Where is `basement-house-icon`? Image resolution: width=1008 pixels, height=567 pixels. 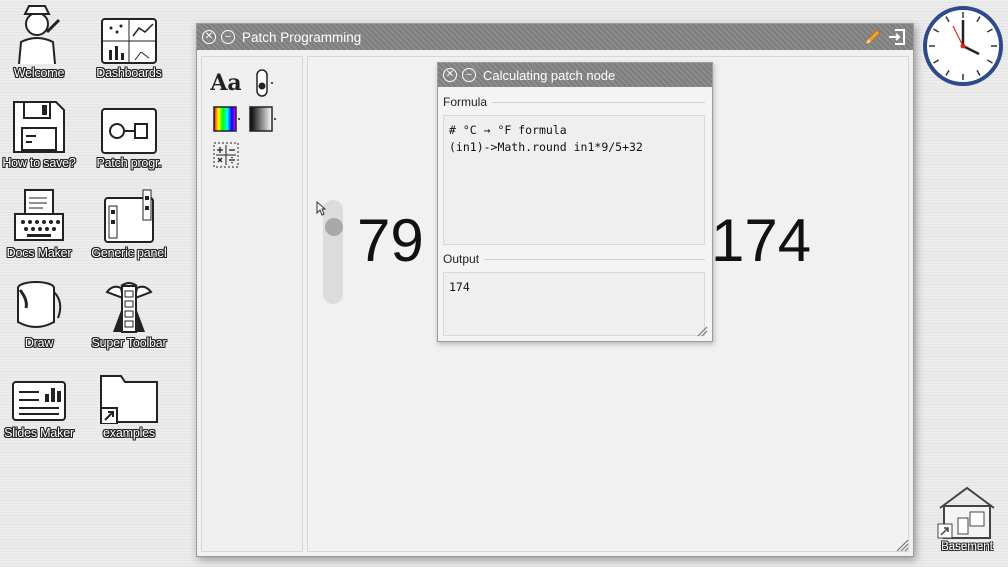
basement-house-icon is located at coordinates (966, 512).